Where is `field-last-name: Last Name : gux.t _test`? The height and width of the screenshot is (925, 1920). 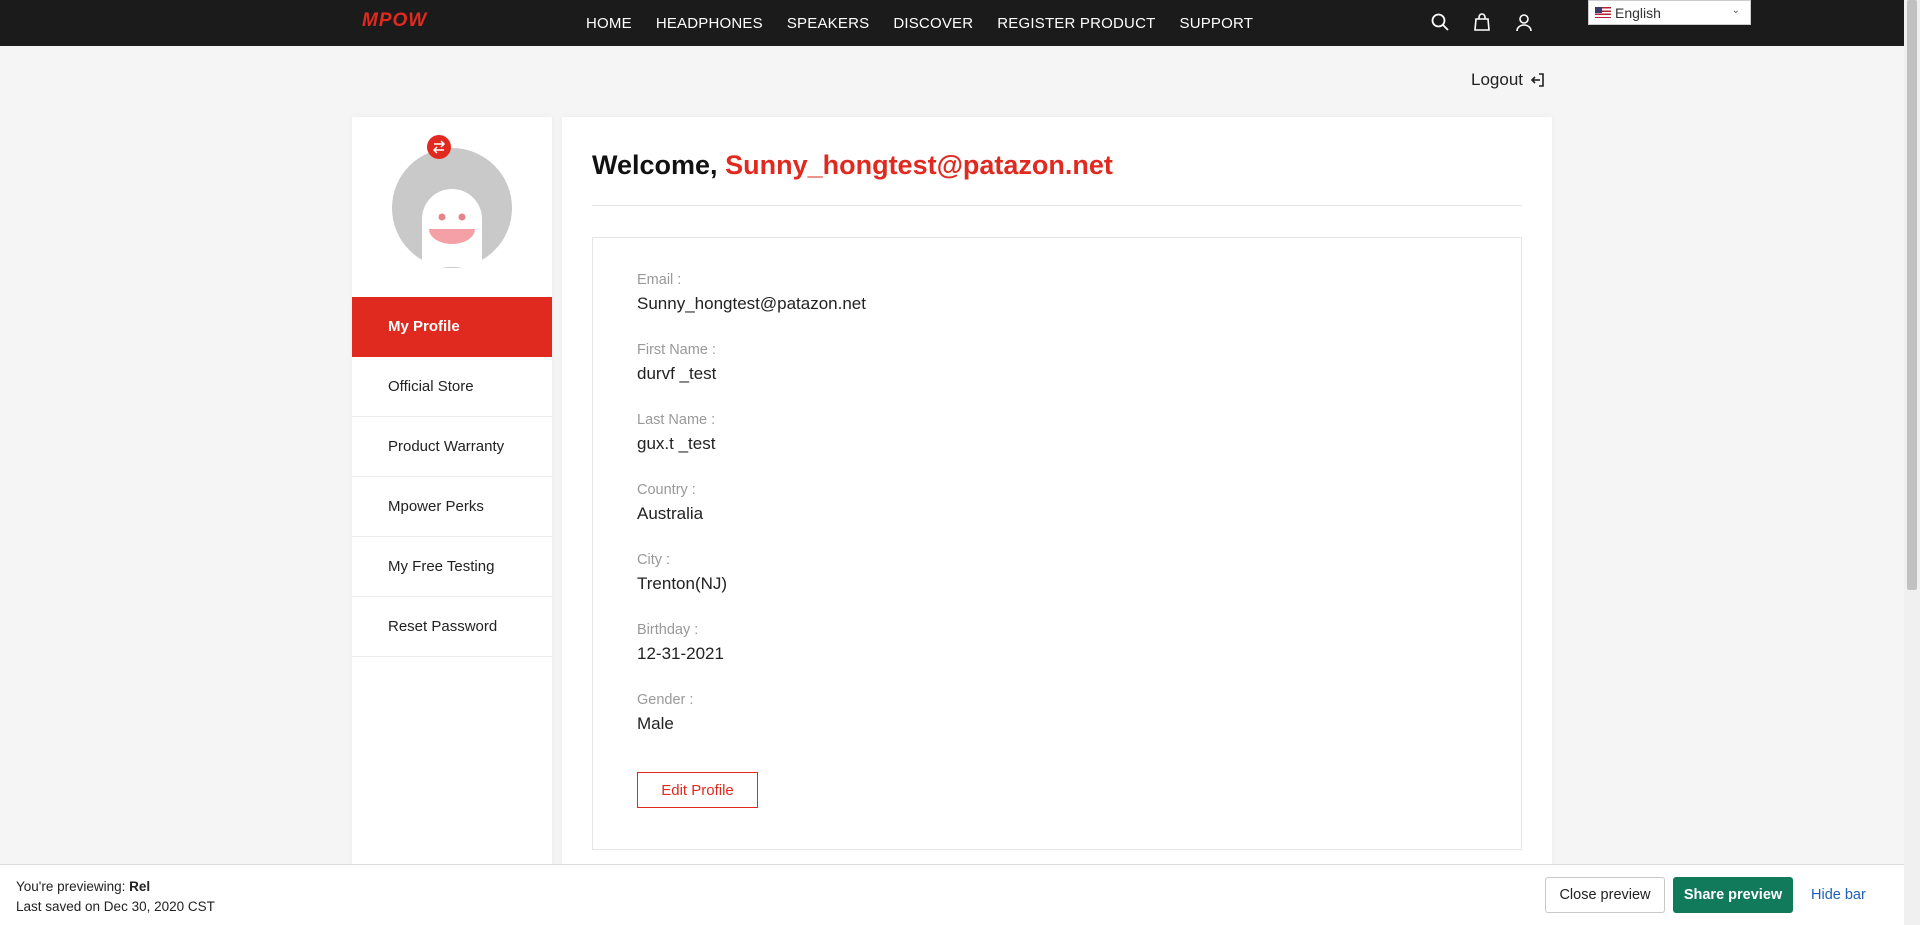
field-last-name: Last Name : gux.t _test is located at coordinates (676, 433).